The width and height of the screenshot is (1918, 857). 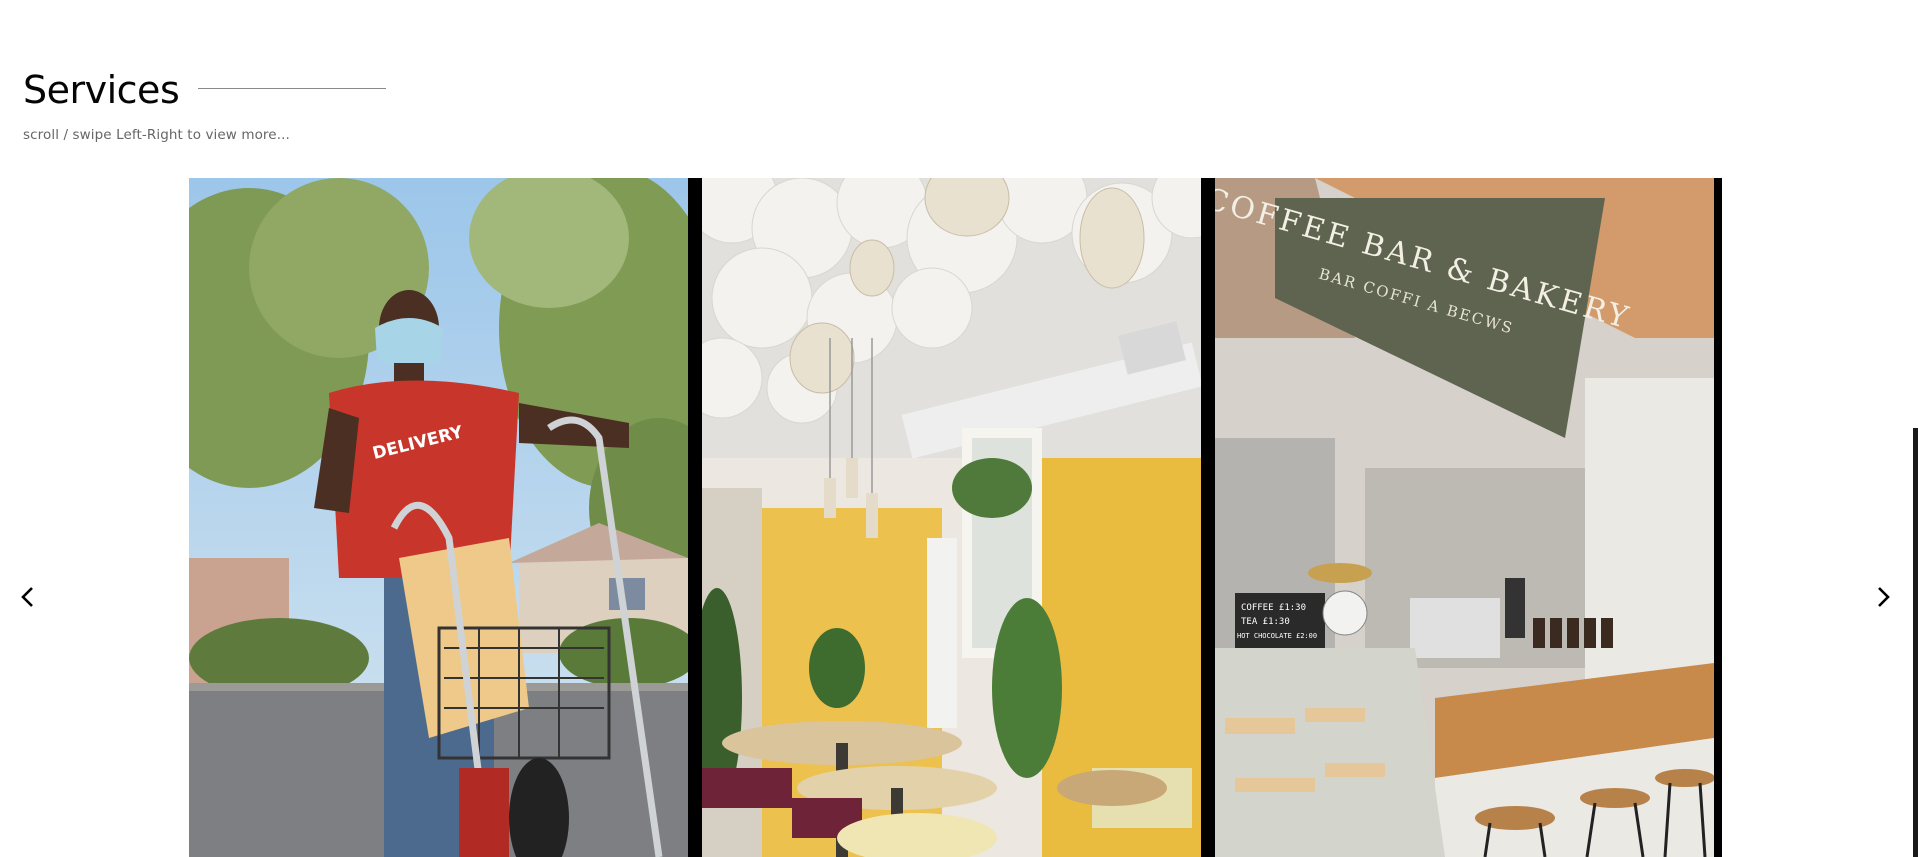 What do you see at coordinates (1277, 636) in the screenshot?
I see `menu-board-line-3: HOT CHOCOLATE £2:00` at bounding box center [1277, 636].